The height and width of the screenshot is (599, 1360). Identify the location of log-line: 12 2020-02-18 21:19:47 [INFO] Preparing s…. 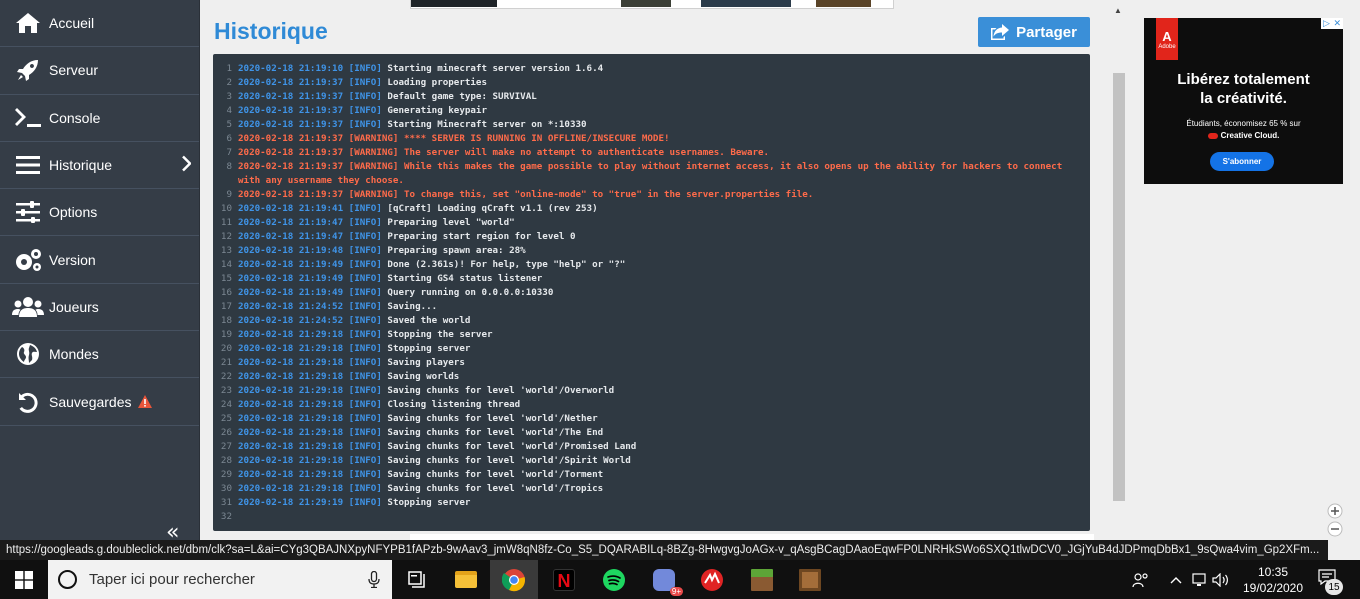
(651, 237).